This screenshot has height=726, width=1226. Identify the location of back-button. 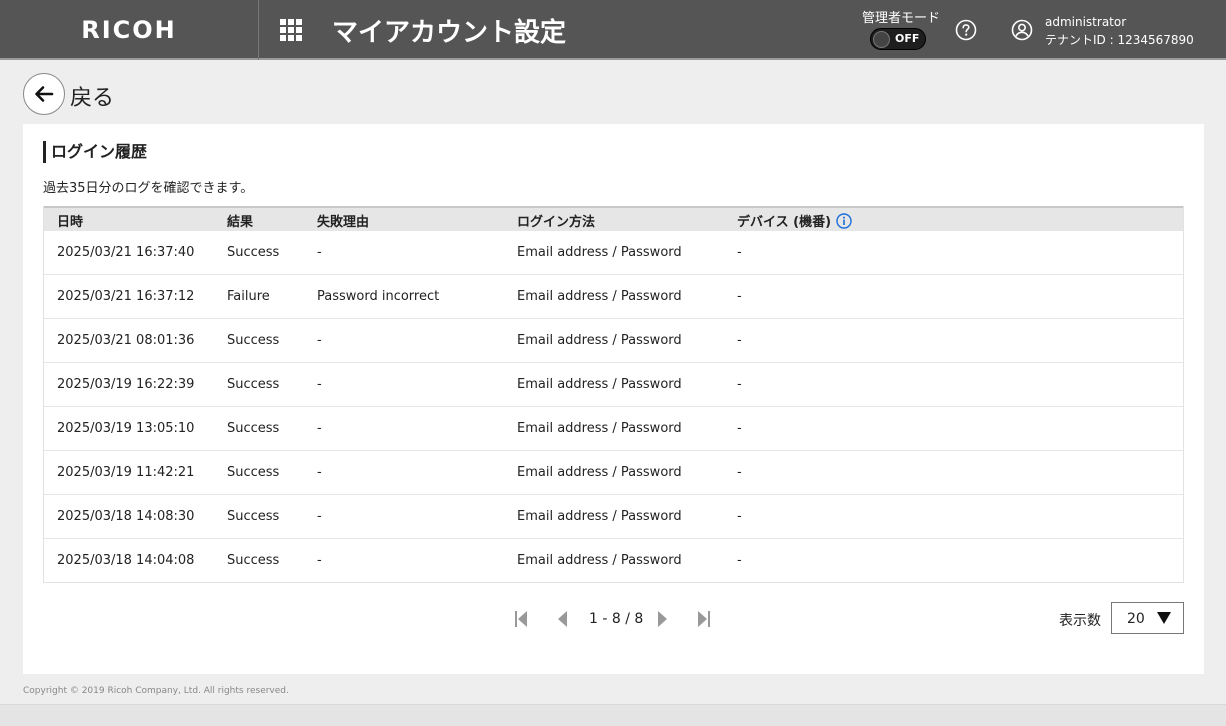
(44, 94).